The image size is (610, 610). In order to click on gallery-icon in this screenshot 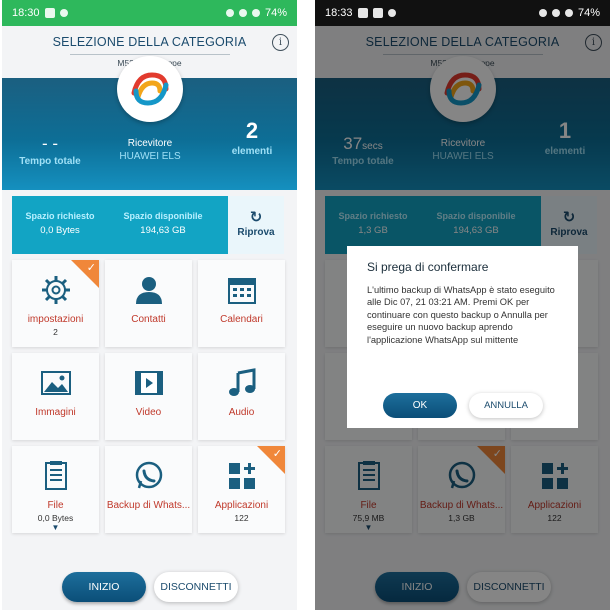, I will do `click(362, 13)`.